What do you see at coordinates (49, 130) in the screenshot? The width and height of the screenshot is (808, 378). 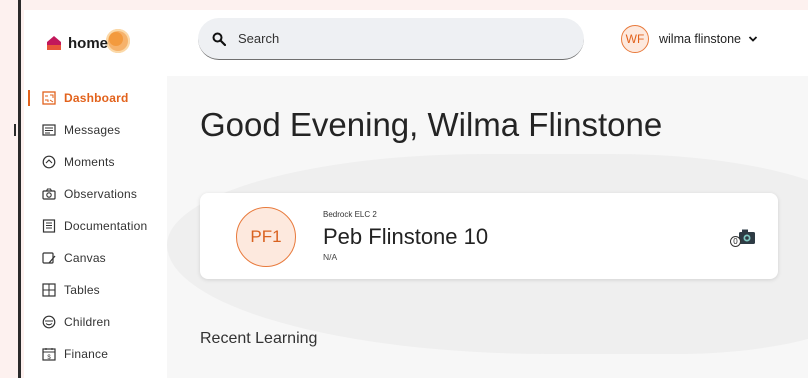 I see `messages-icon` at bounding box center [49, 130].